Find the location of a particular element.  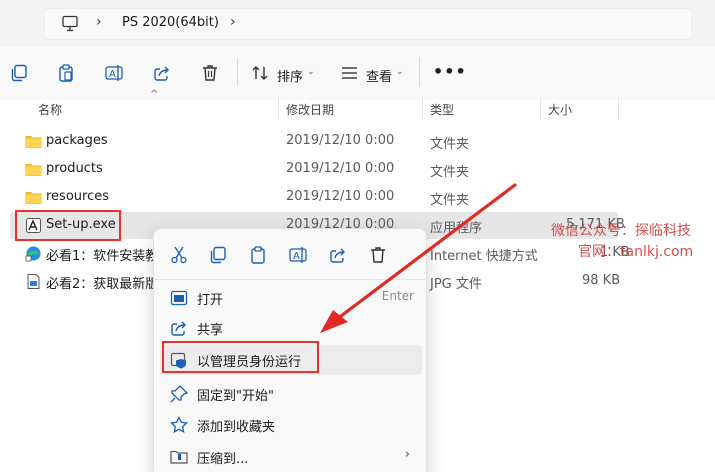

breadcrumb-folder: PS 2020(64bit) is located at coordinates (170, 22).